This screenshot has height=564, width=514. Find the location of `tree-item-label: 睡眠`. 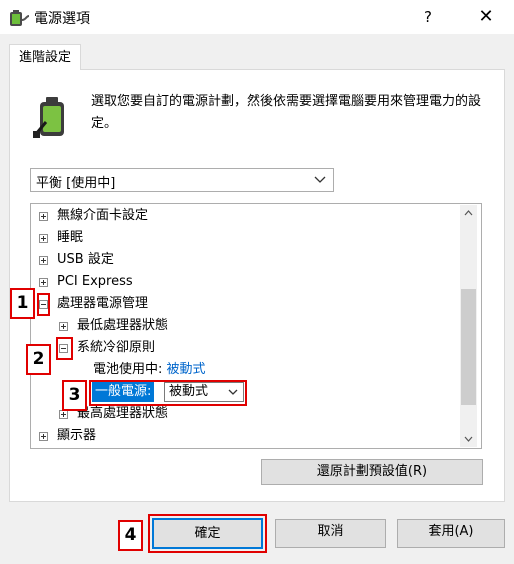

tree-item-label: 睡眠 is located at coordinates (70, 237).